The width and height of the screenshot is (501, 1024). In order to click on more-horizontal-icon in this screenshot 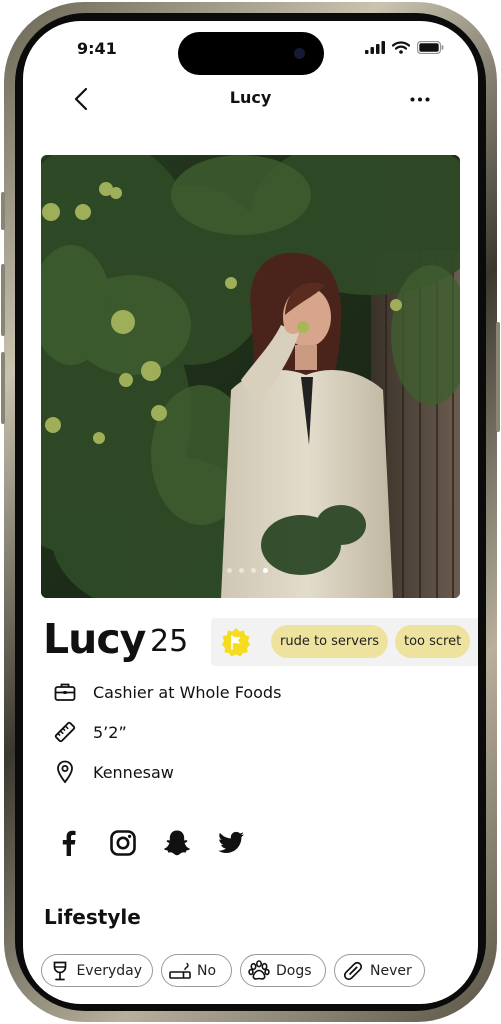, I will do `click(420, 99)`.